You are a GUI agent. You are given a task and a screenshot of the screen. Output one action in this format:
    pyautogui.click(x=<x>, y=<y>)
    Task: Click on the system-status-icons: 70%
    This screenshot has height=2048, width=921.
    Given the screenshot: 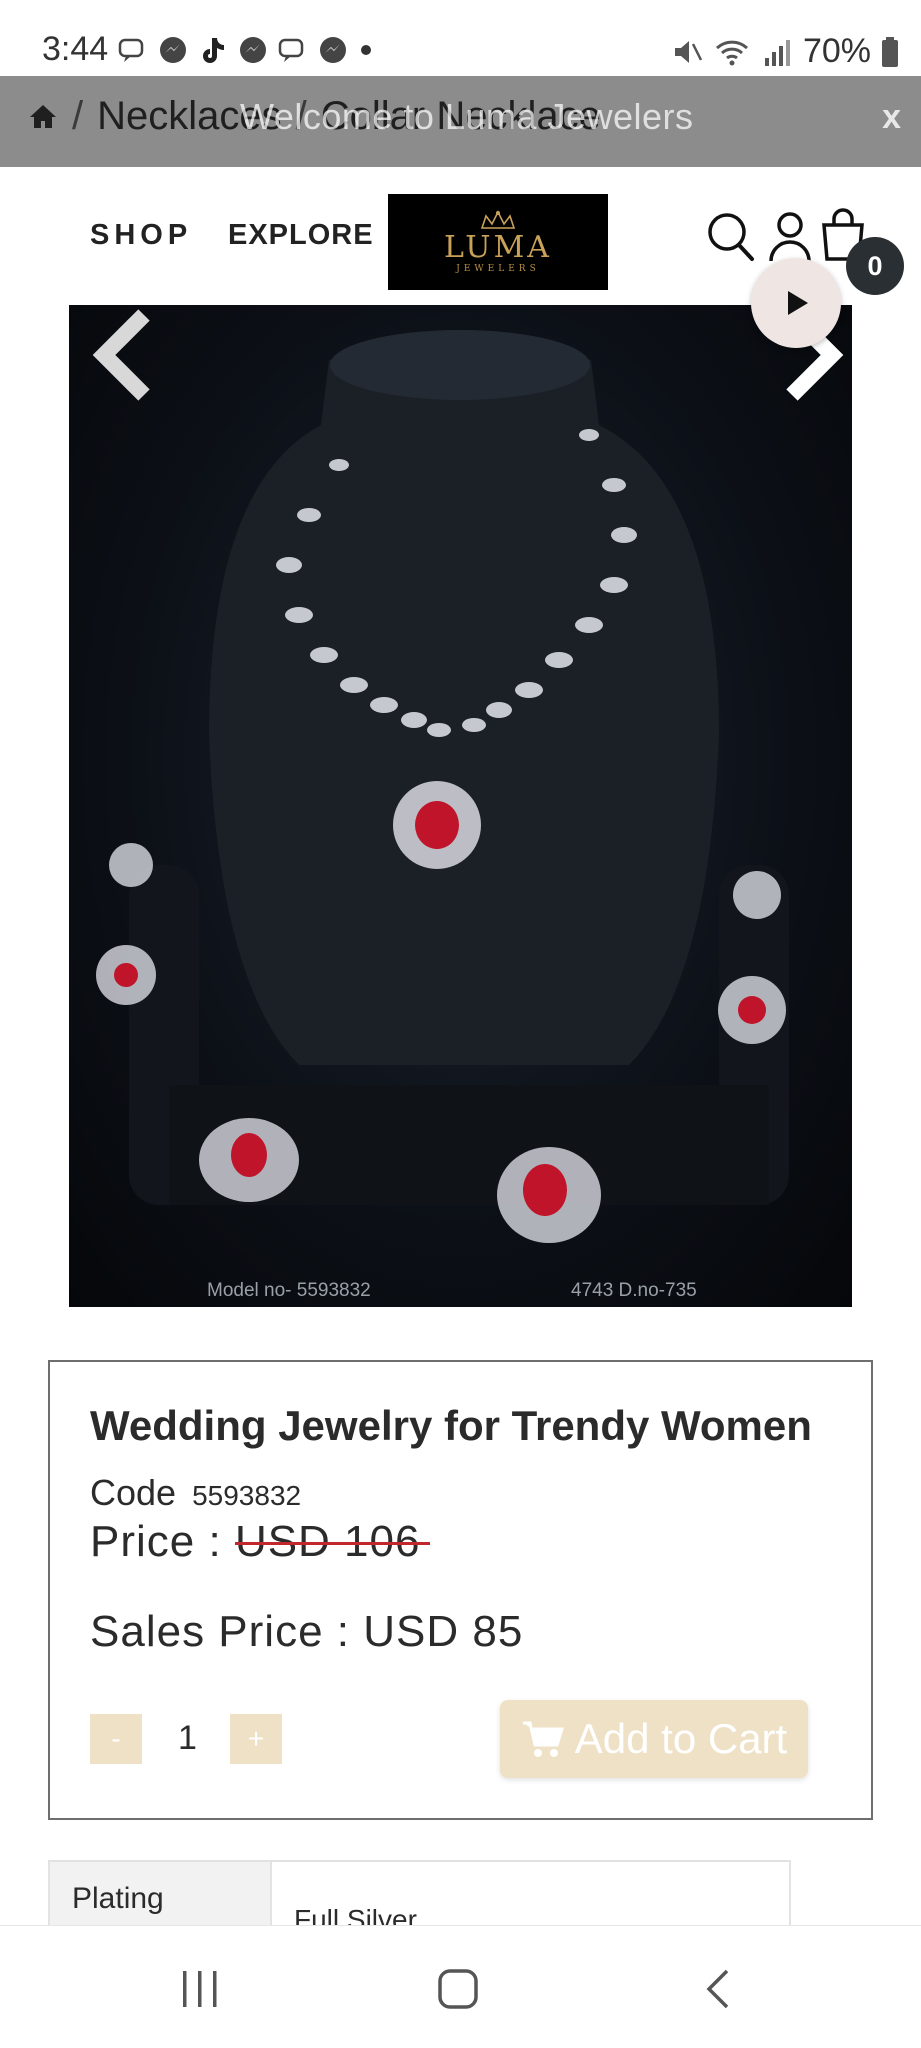 What is the action you would take?
    pyautogui.click(x=785, y=51)
    